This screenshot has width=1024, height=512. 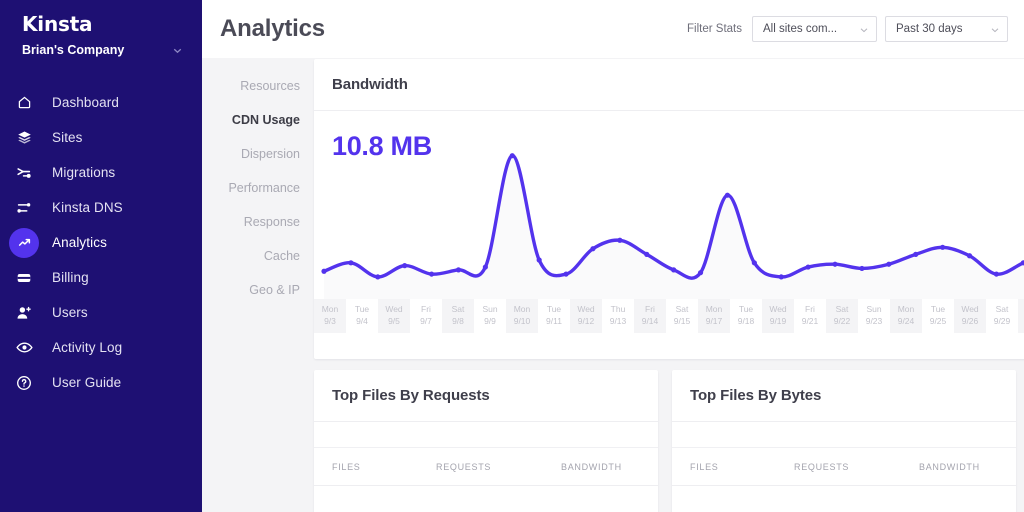 I want to click on date-range-select: Past 30 days, so click(x=946, y=29).